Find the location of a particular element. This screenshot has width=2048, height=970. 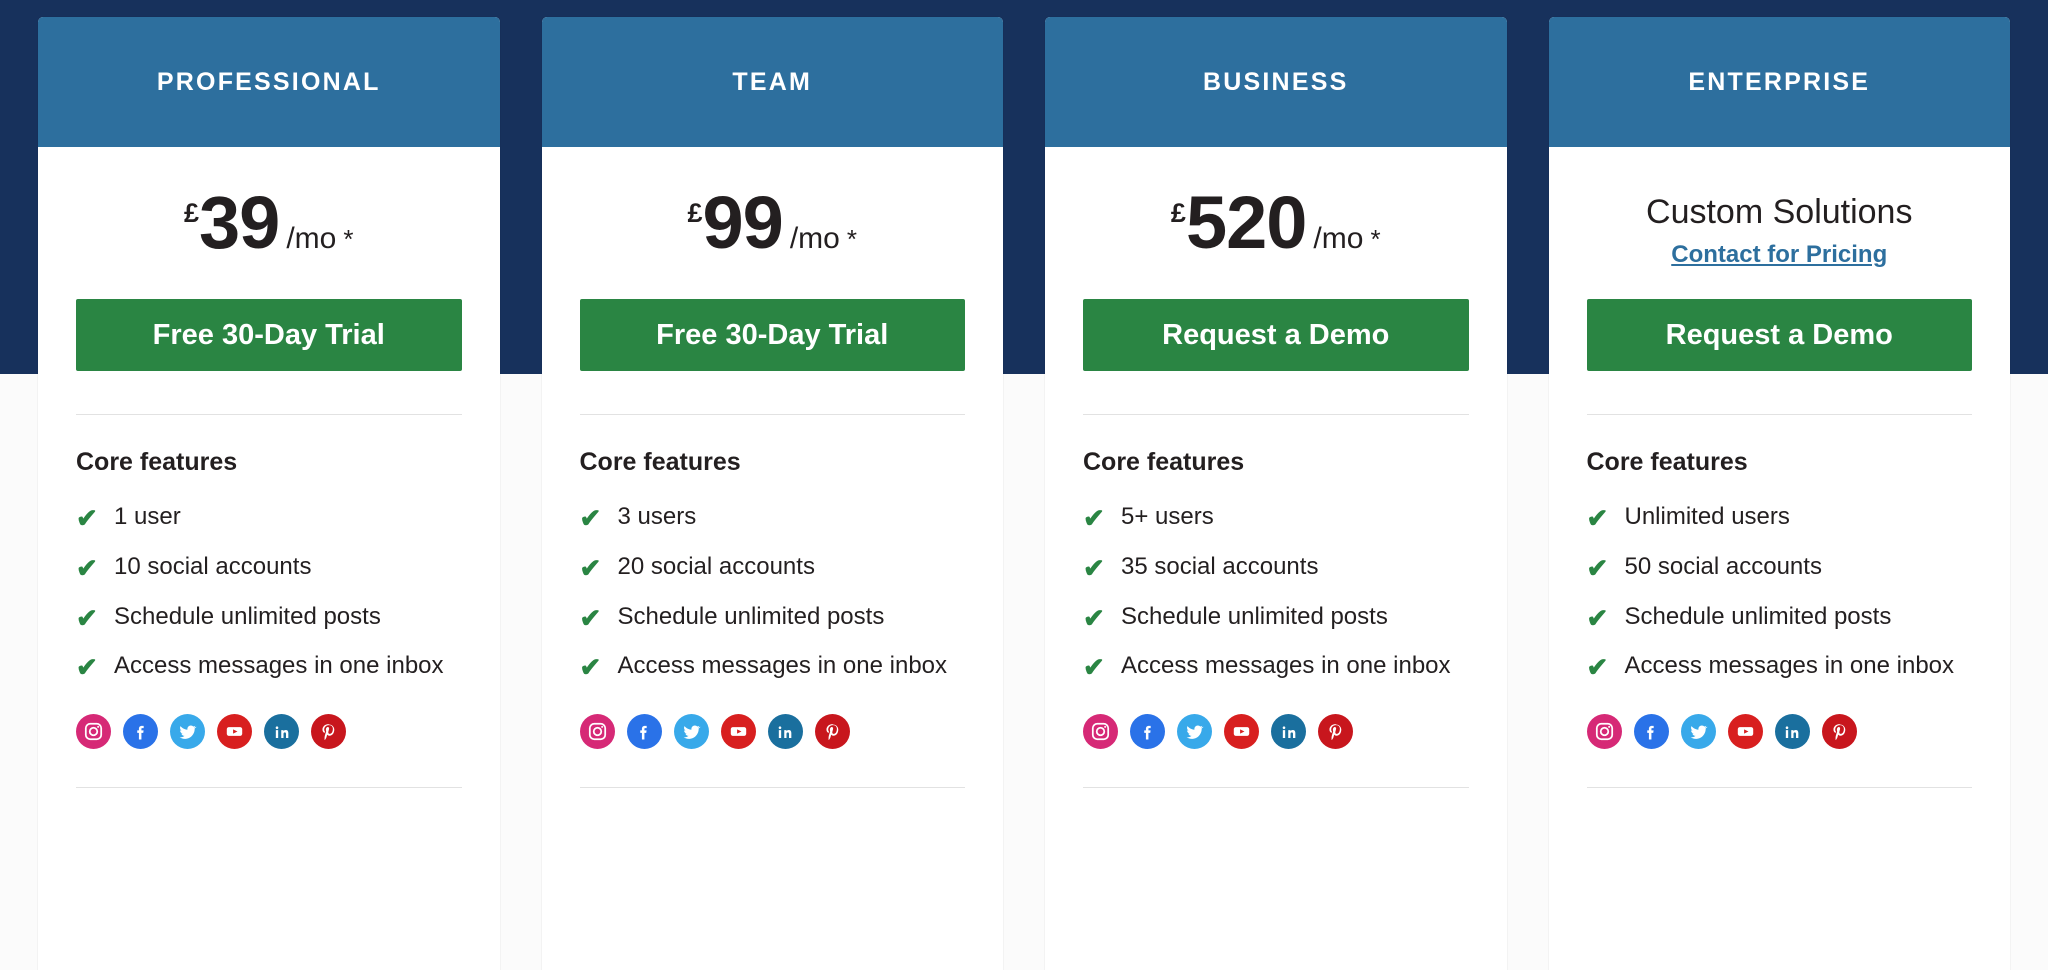

custom-pricing-zone: Custom Solutions Contact for Pricing is located at coordinates (1780, 223).